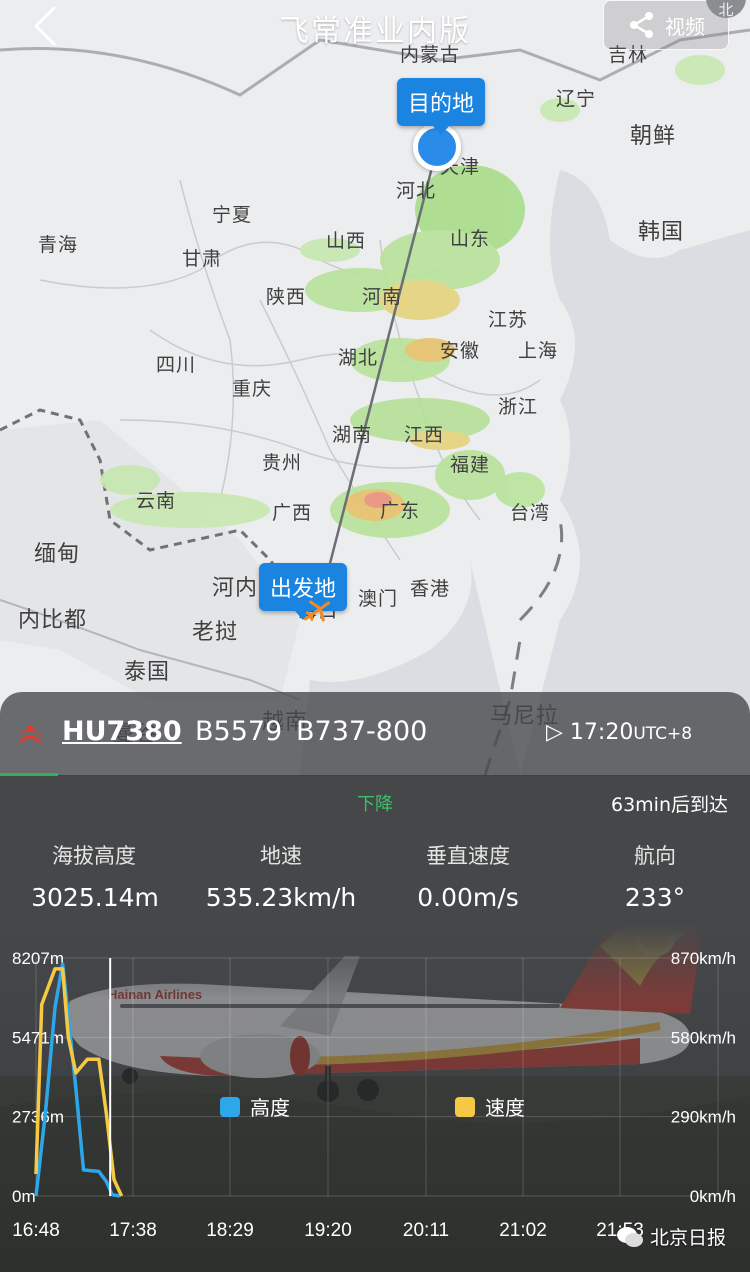  What do you see at coordinates (122, 731) in the screenshot?
I see `flight-number-link: HU7380` at bounding box center [122, 731].